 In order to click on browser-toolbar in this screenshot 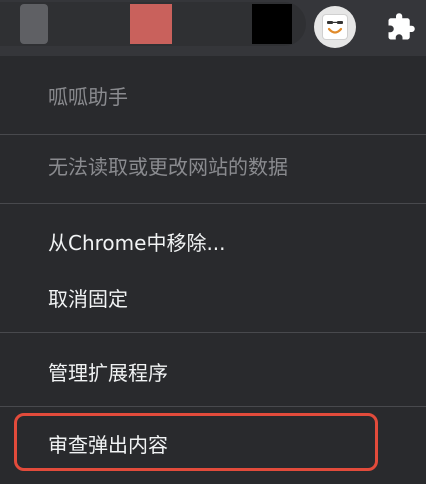, I will do `click(213, 28)`.